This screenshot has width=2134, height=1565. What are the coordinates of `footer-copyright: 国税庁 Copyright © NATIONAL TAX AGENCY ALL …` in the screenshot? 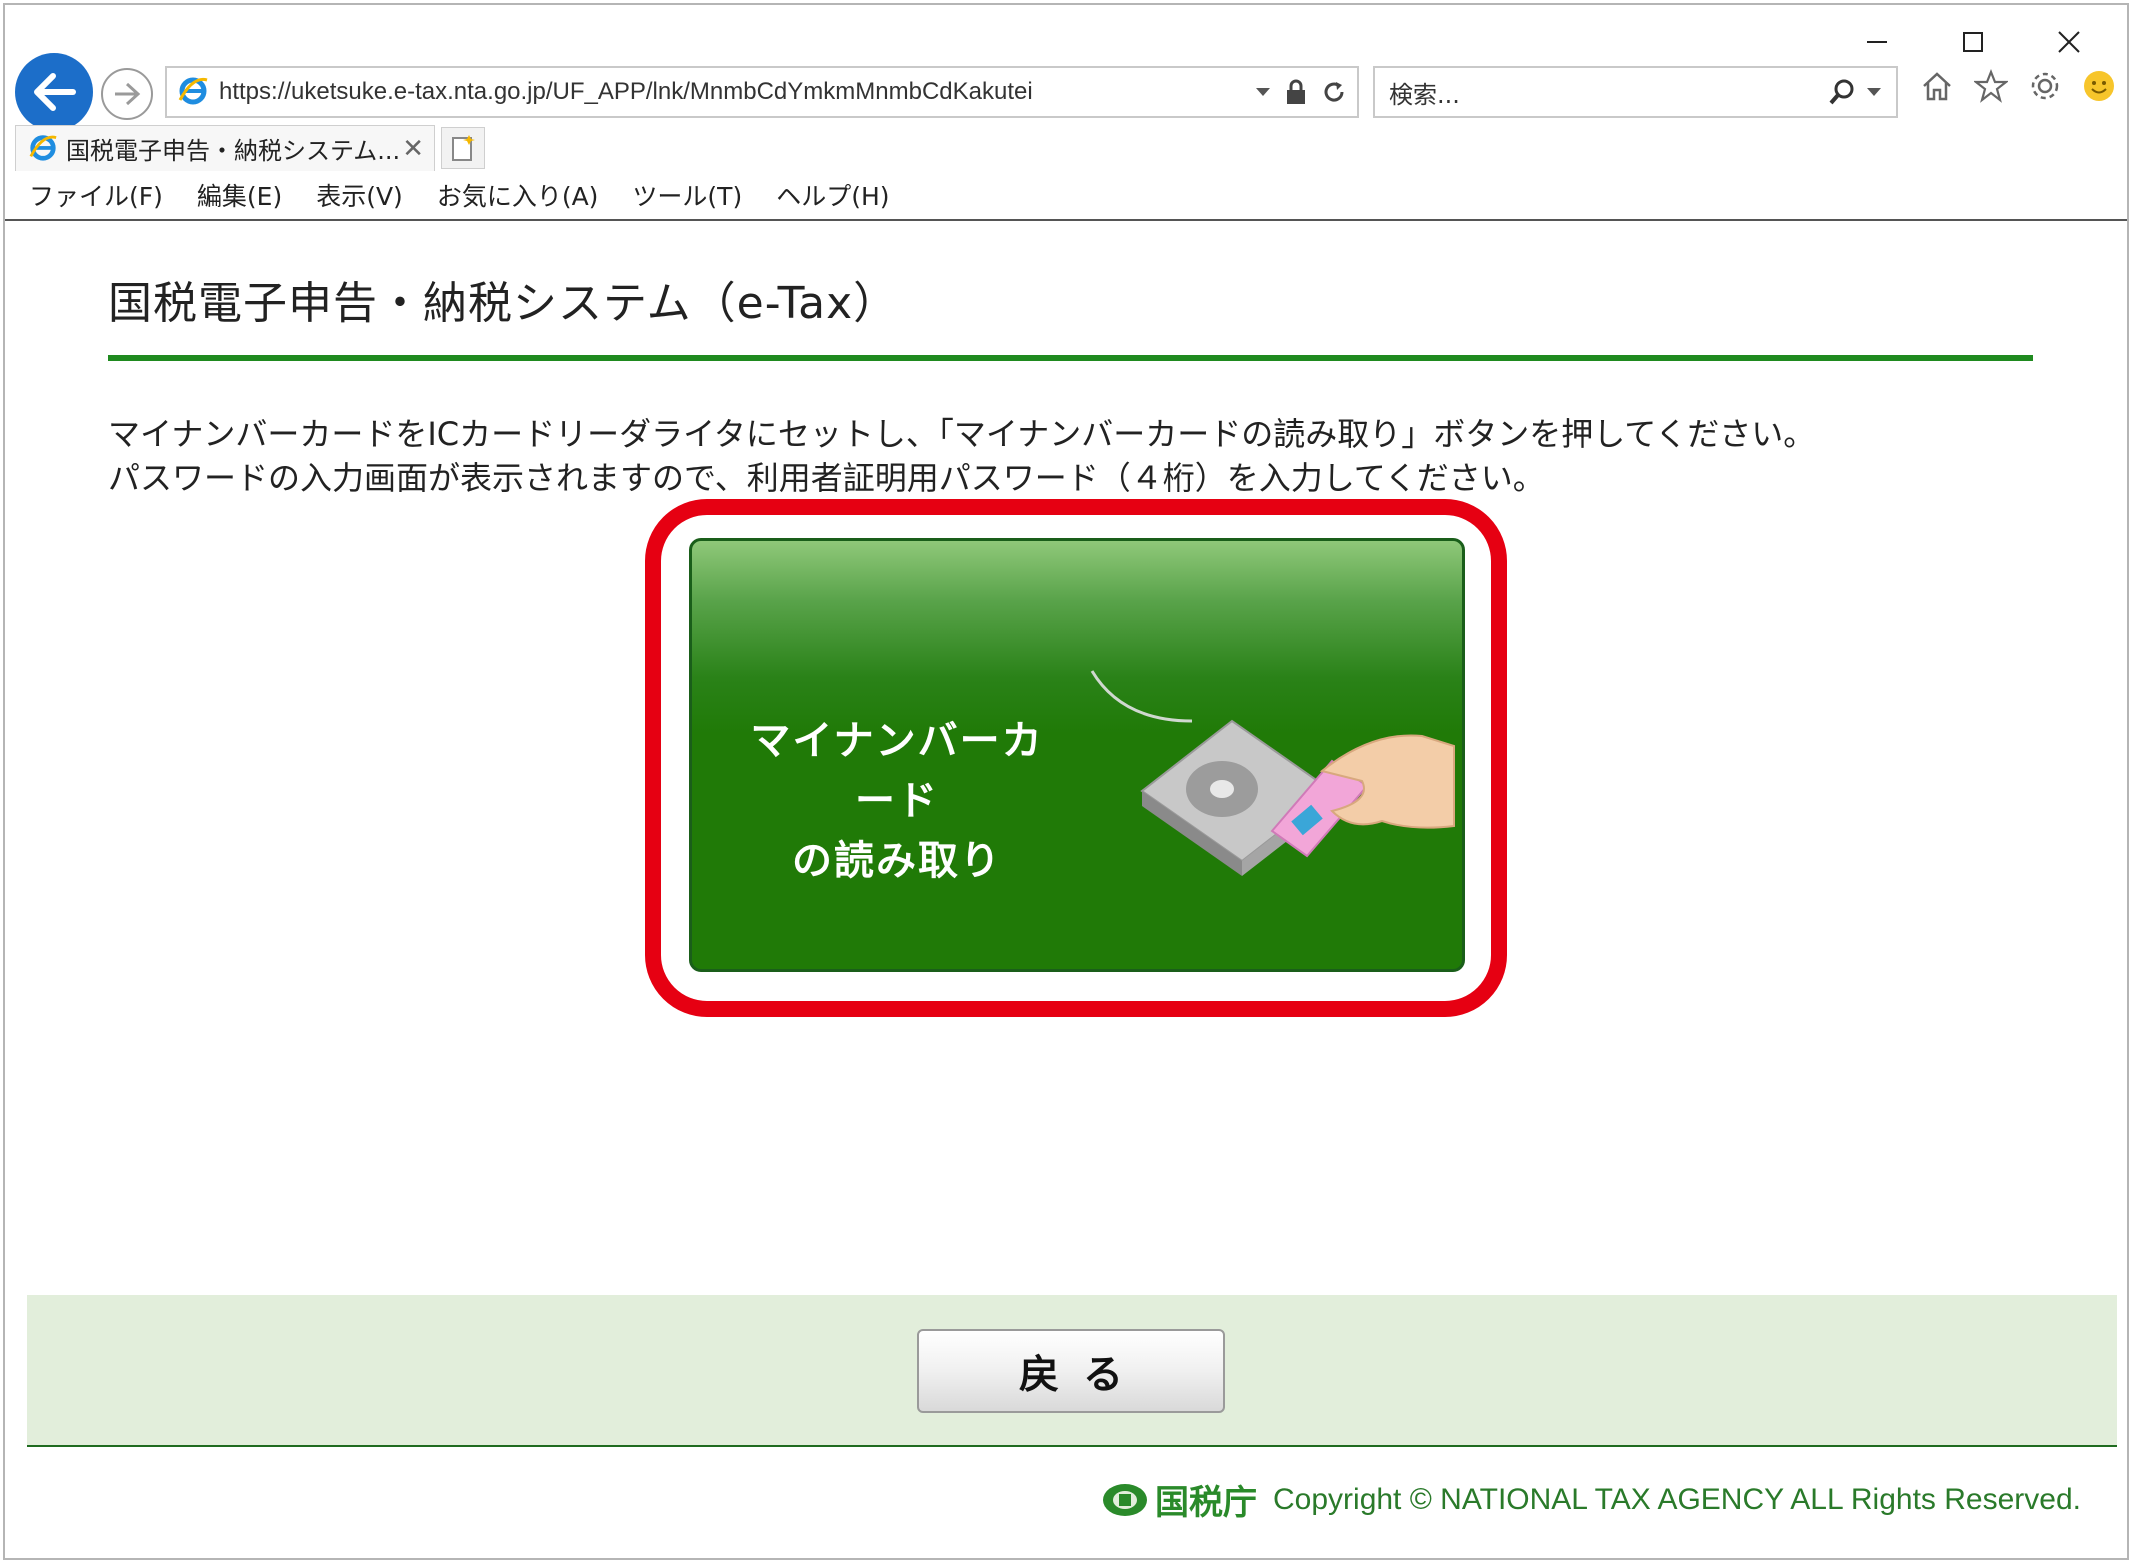 It's located at (1591, 1499).